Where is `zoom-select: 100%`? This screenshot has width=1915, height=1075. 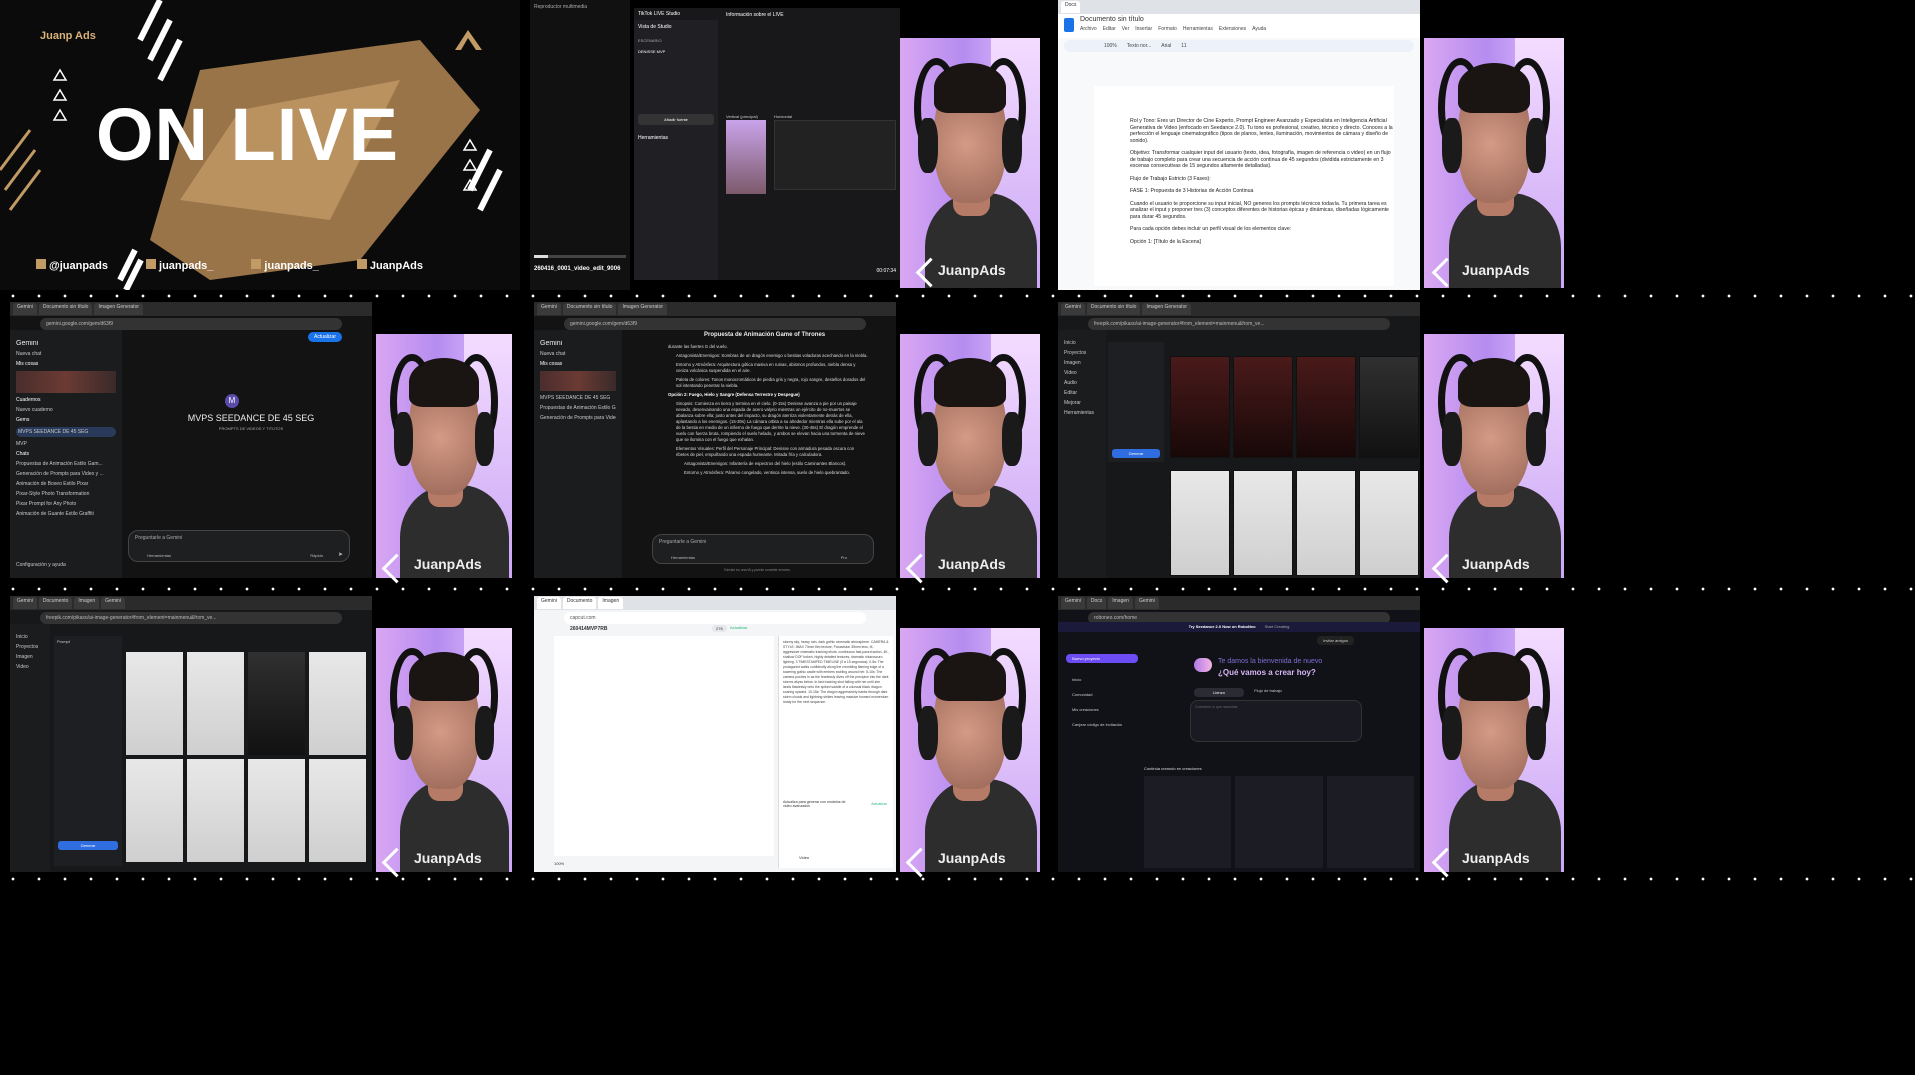 zoom-select: 100% is located at coordinates (1110, 46).